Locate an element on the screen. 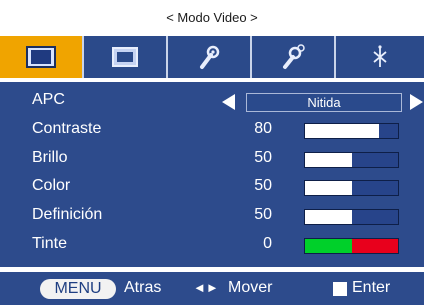 The height and width of the screenshot is (305, 424). tint-bar is located at coordinates (351, 246).